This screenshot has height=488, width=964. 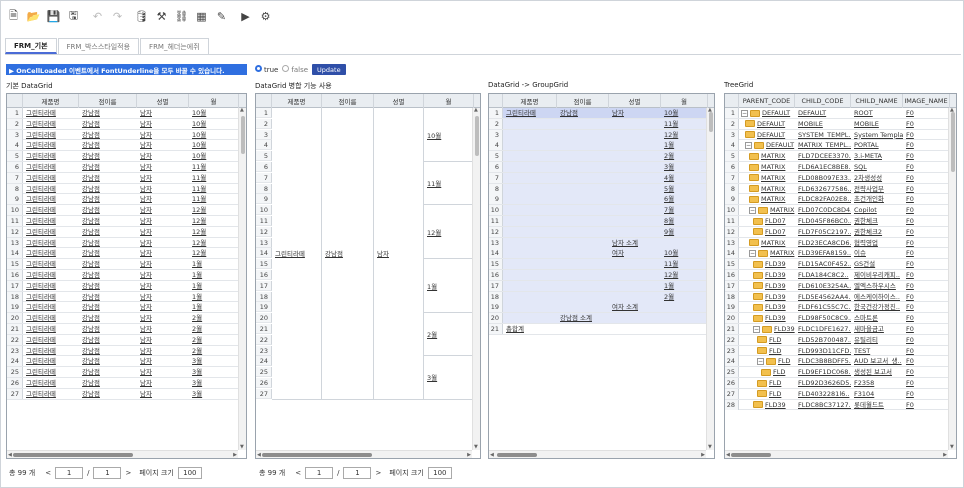 What do you see at coordinates (601, 189) in the screenshot?
I see `table-row: 8 5월` at bounding box center [601, 189].